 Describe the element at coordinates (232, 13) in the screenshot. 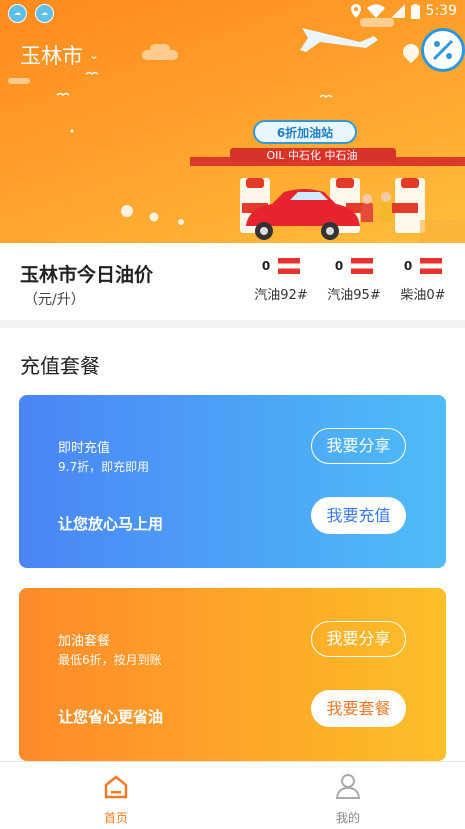

I see `status-bar: ☁ ☁ 5:39` at that location.